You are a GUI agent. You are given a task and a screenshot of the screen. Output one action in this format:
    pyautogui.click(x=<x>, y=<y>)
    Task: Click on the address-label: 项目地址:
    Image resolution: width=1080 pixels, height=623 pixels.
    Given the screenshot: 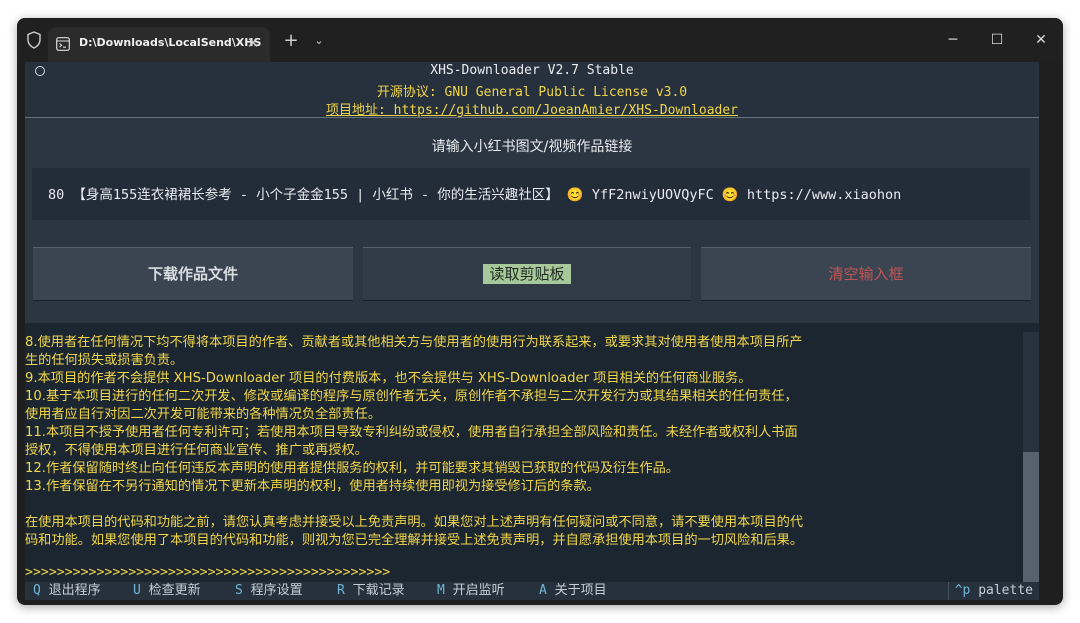 What is the action you would take?
    pyautogui.click(x=359, y=110)
    